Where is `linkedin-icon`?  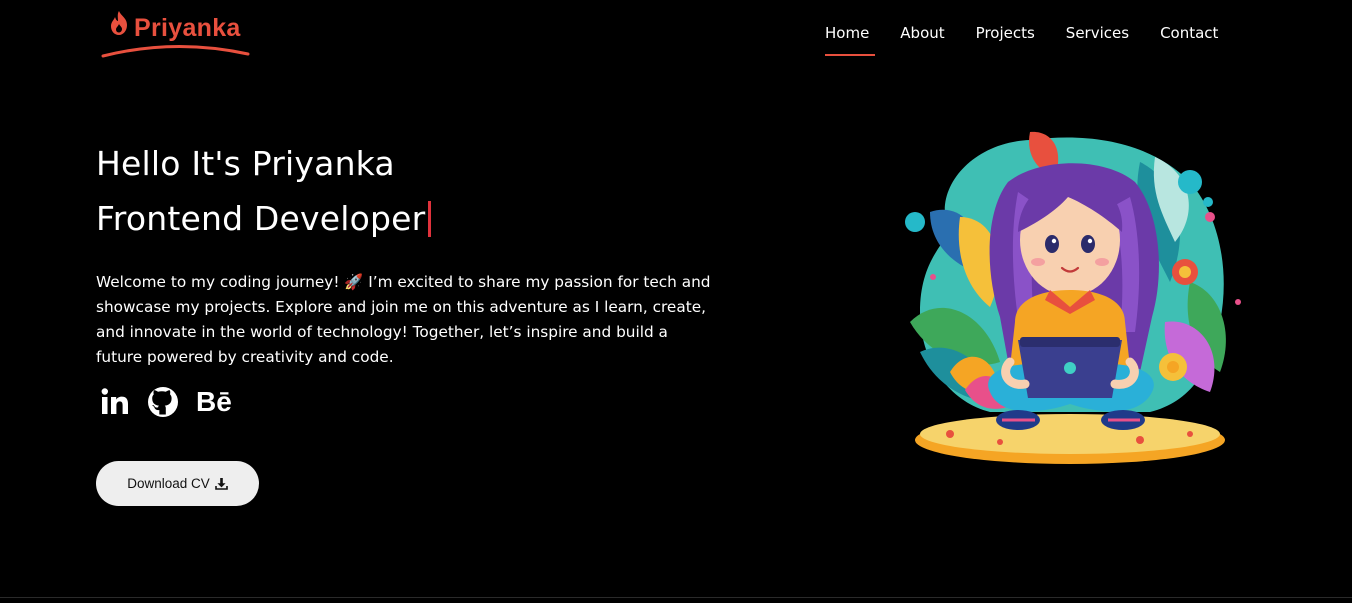
linkedin-icon is located at coordinates (115, 402).